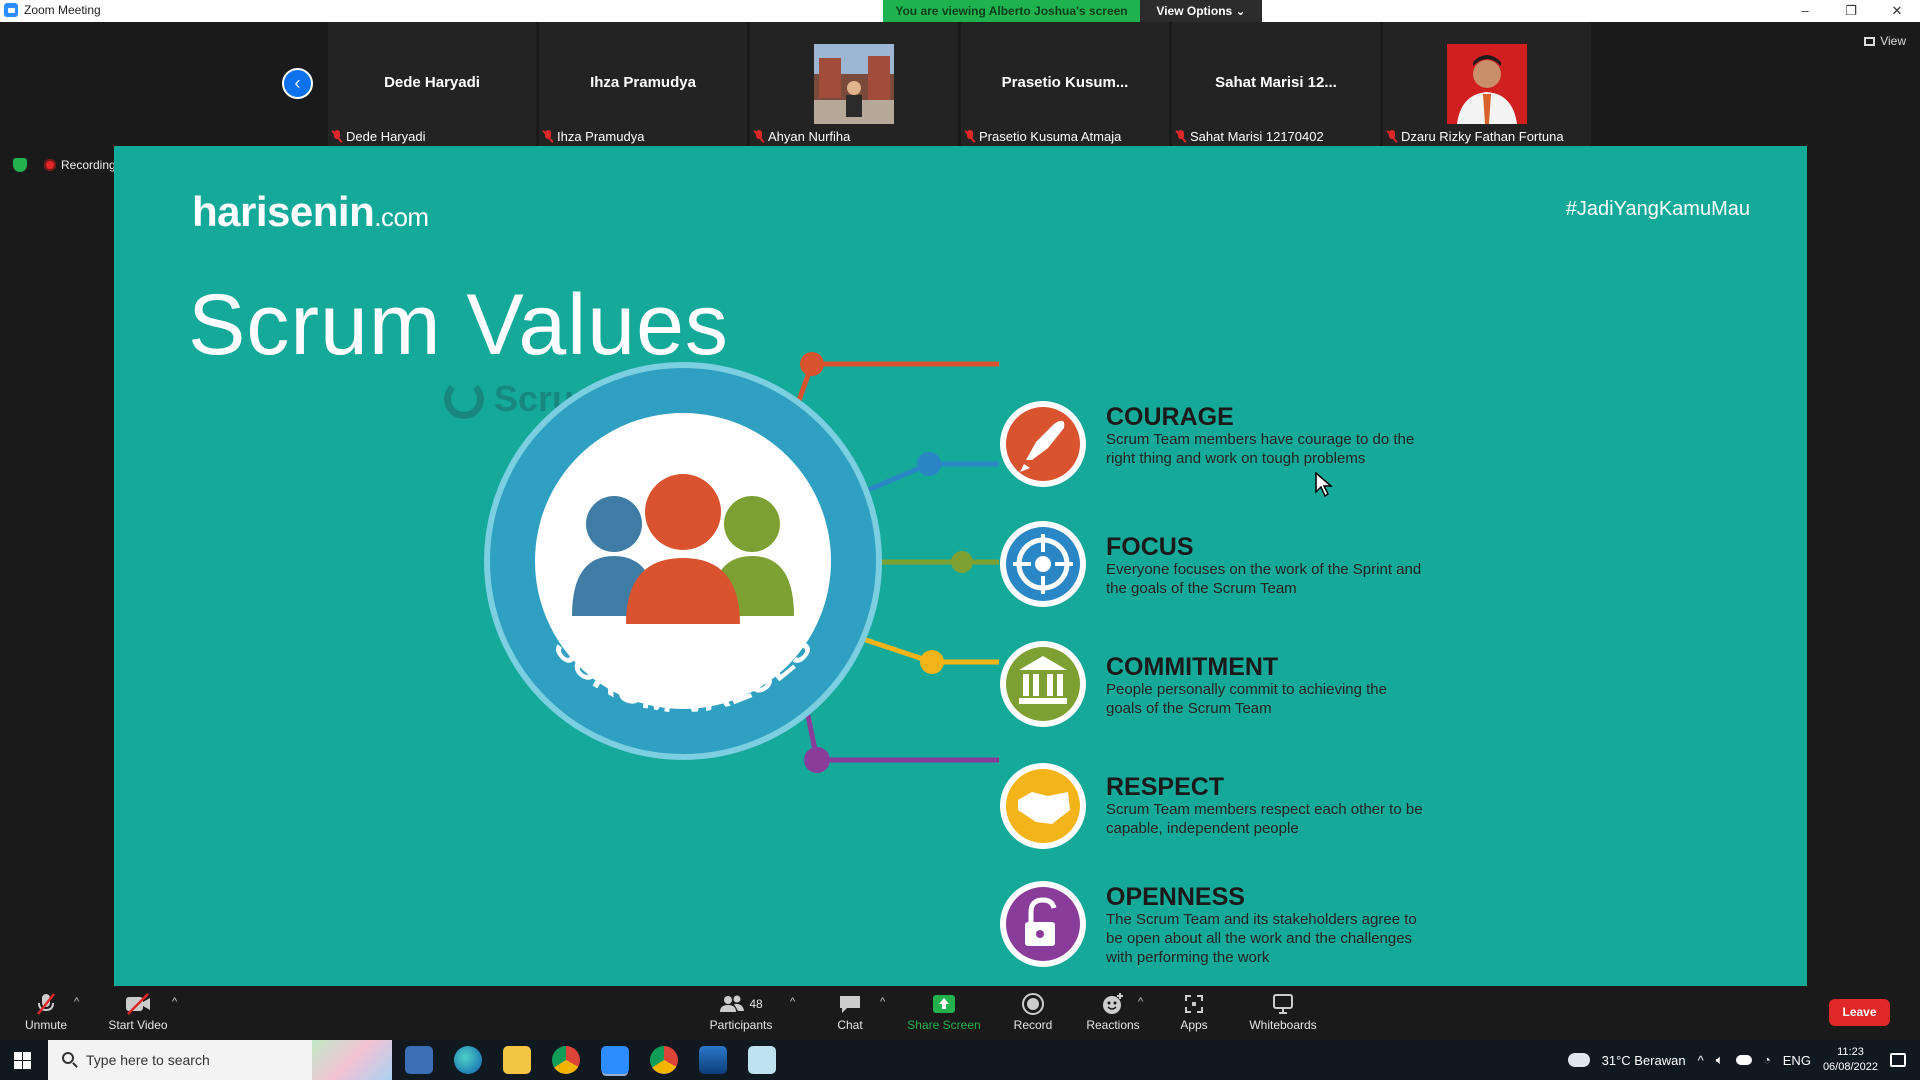 The height and width of the screenshot is (1080, 1920). Describe the element at coordinates (1257, 136) in the screenshot. I see `participant-name: Sahat Marisi 12170402` at that location.